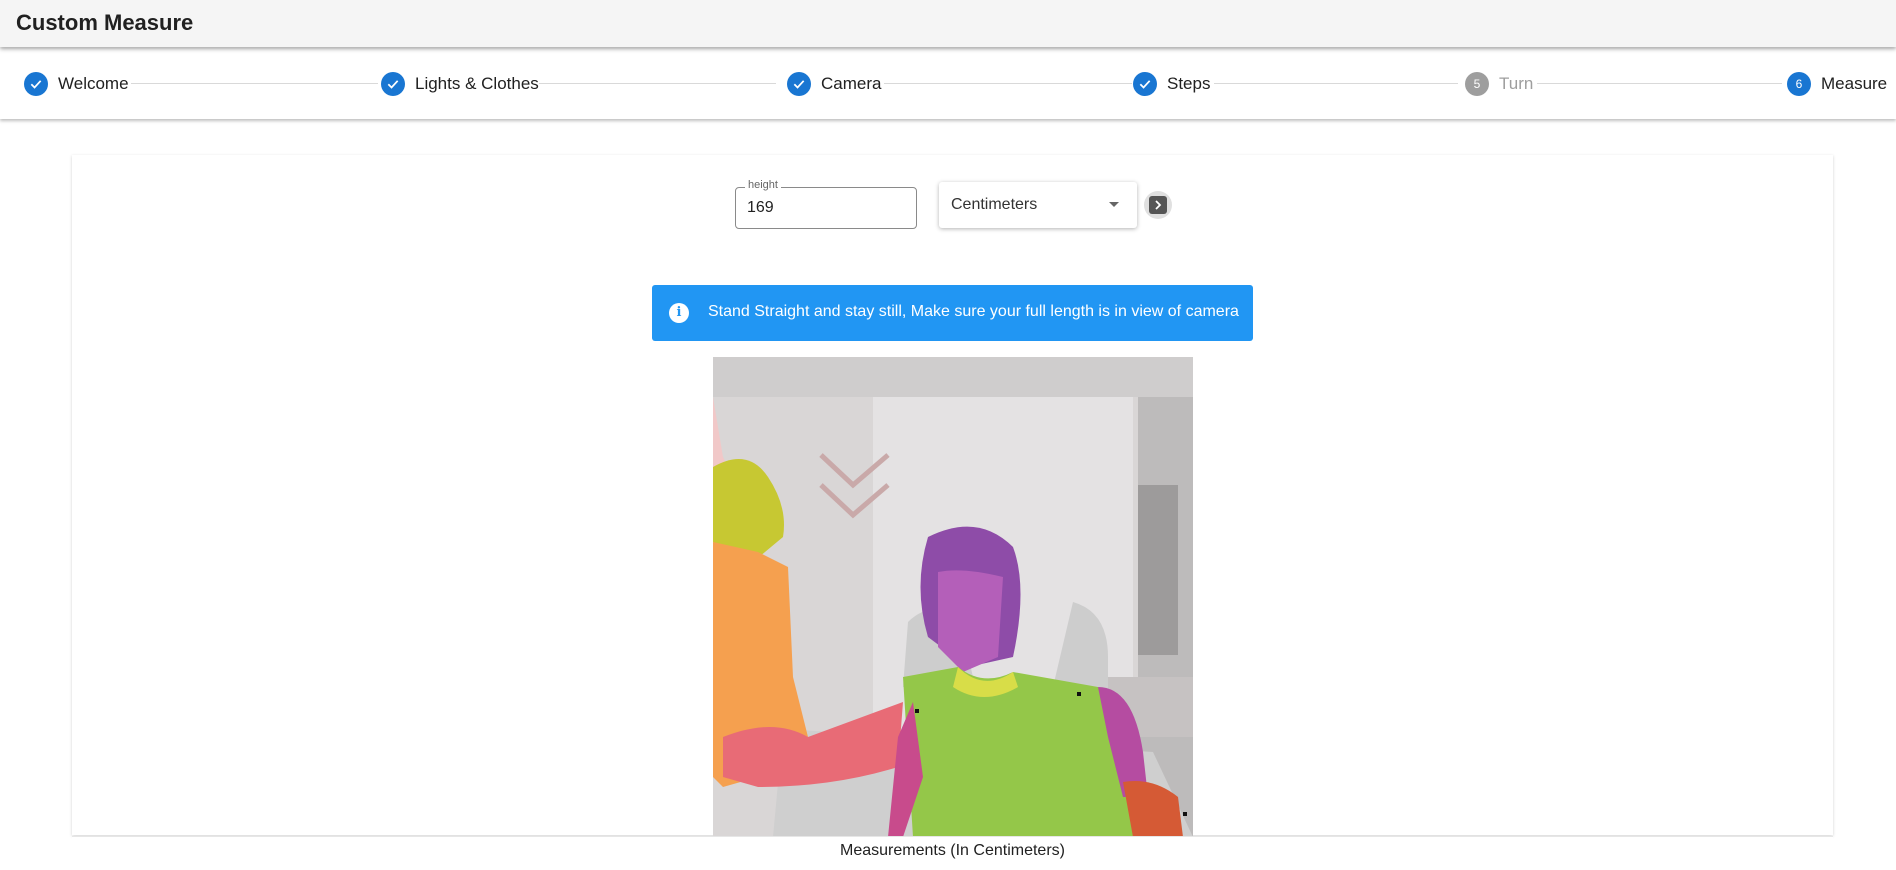 The height and width of the screenshot is (870, 1896). I want to click on measurements-title: Measurements (In Centimeters), so click(952, 850).